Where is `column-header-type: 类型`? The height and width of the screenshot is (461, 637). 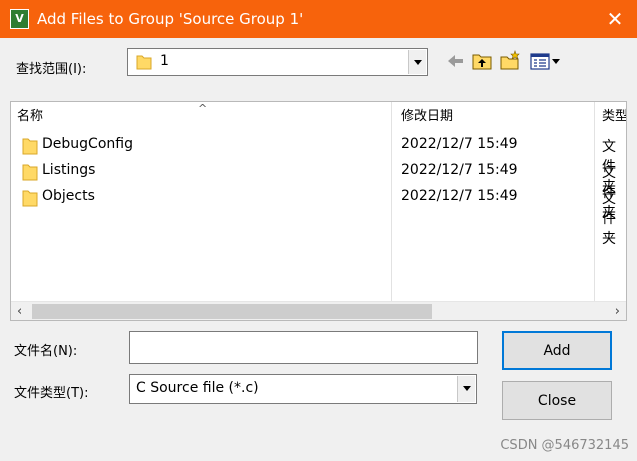
column-header-type: 类型 is located at coordinates (611, 117).